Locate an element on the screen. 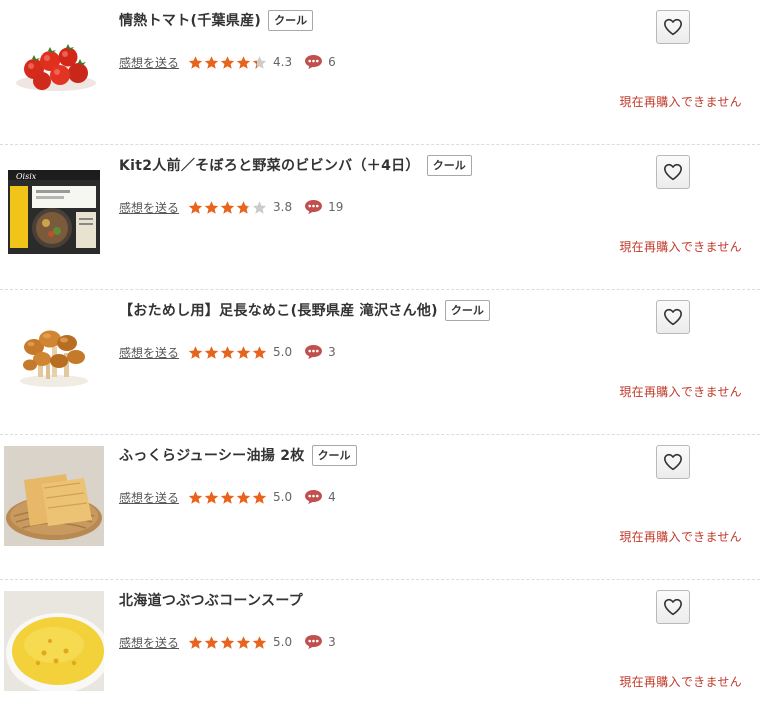 The width and height of the screenshot is (779, 709). product-title-row: Kit2人前／そぼろと野菜のビビンバ（＋4日） クール is located at coordinates (295, 165).